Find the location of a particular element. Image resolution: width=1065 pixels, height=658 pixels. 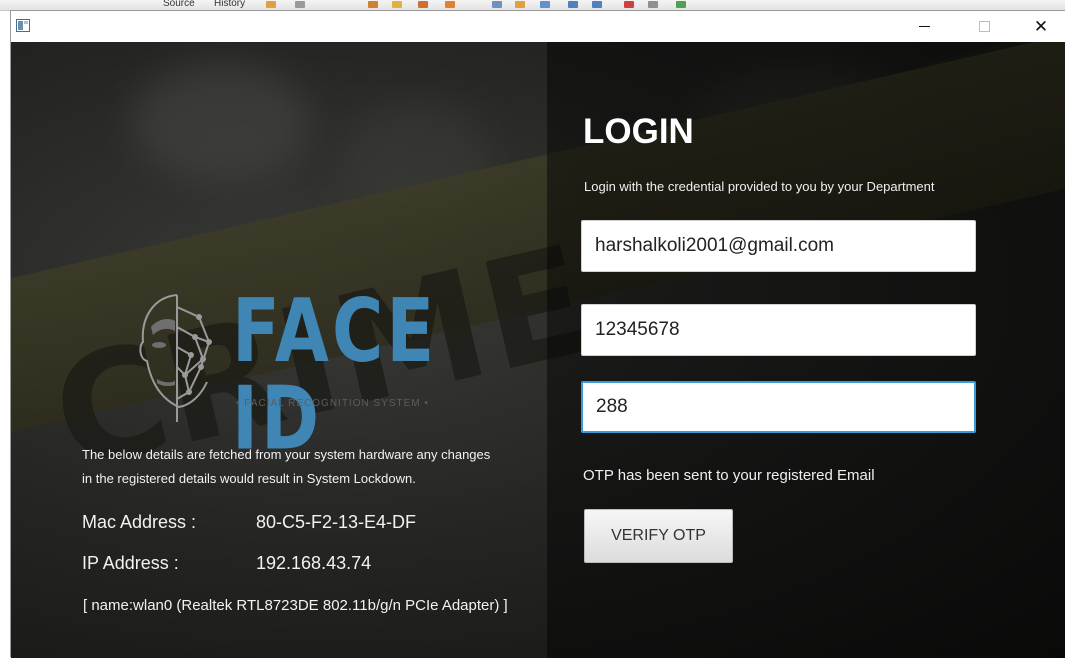

maximize-button is located at coordinates (984, 26).